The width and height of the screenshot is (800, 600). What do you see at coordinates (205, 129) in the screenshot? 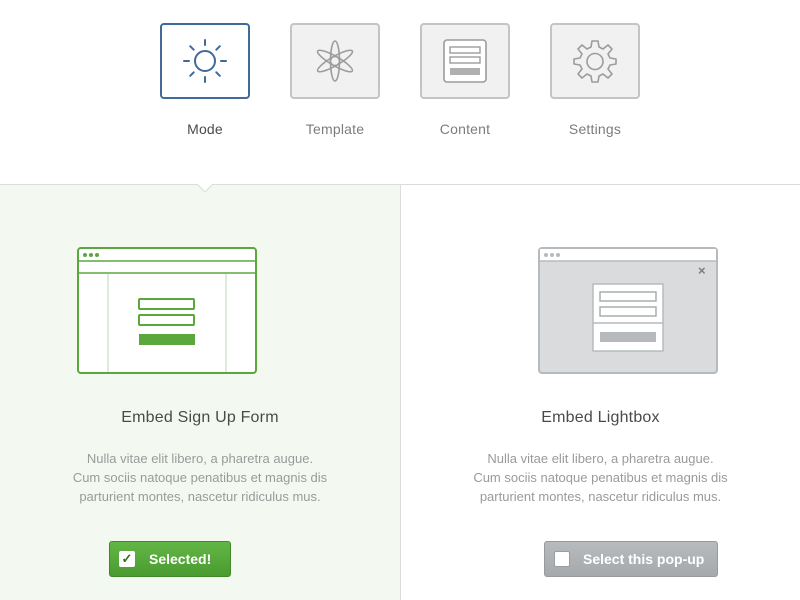
I see `step-mode-label: Mode` at bounding box center [205, 129].